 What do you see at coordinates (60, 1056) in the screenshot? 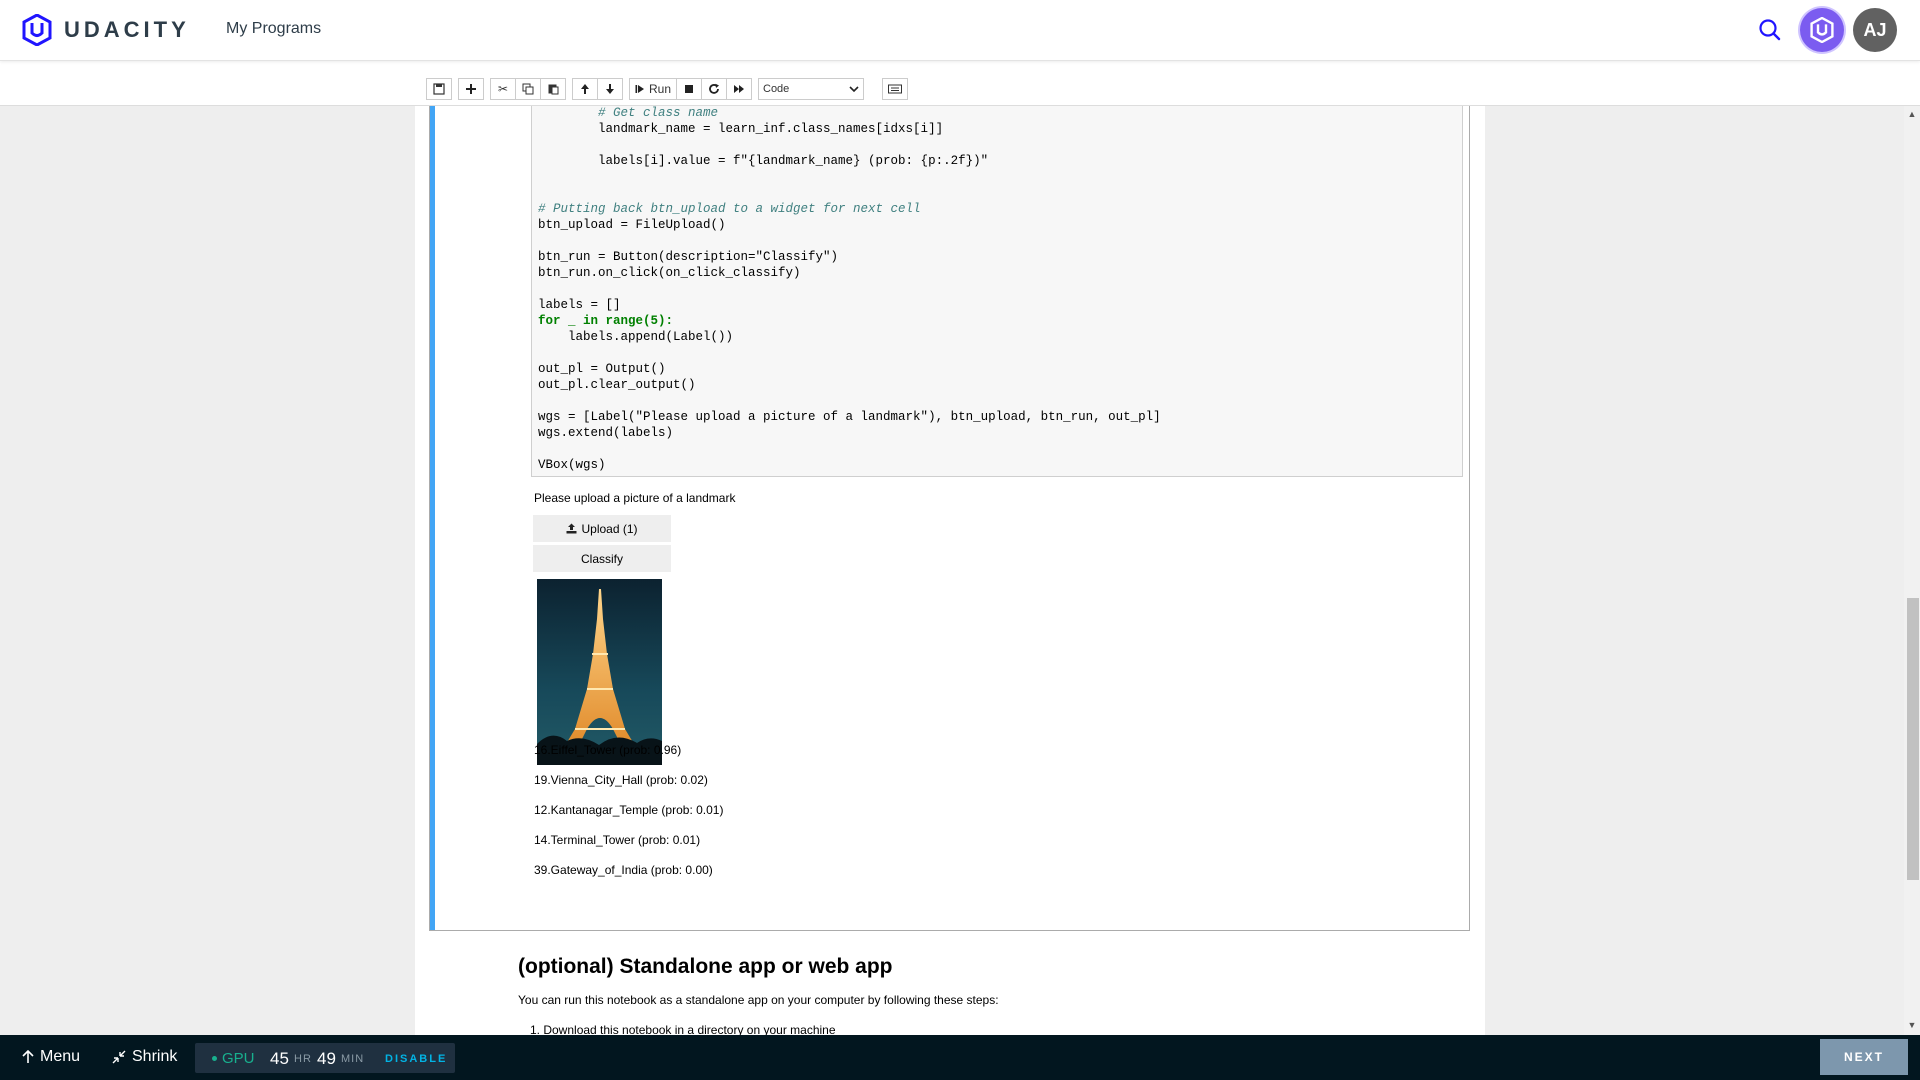
I see `menu-label: Menu` at bounding box center [60, 1056].